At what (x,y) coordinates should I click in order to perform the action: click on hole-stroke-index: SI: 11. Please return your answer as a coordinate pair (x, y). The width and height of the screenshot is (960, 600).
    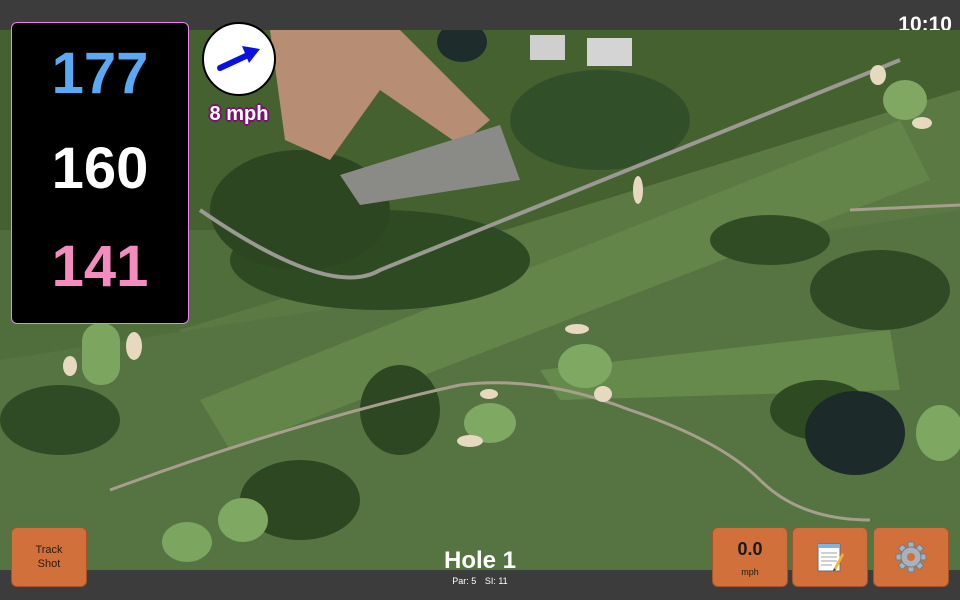
    Looking at the image, I should click on (496, 581).